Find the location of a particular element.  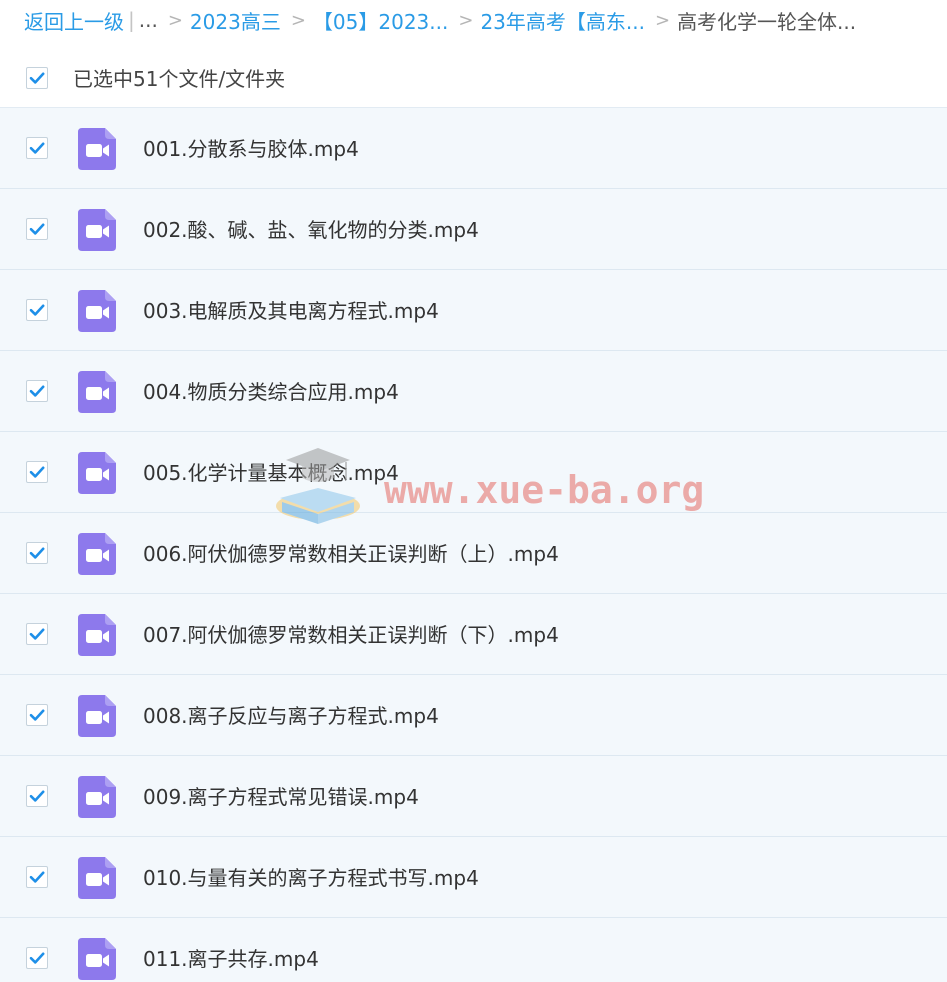

file-row: 007.阿伏伽德罗常数相关正误判断（下）.mp4 is located at coordinates (473, 634).